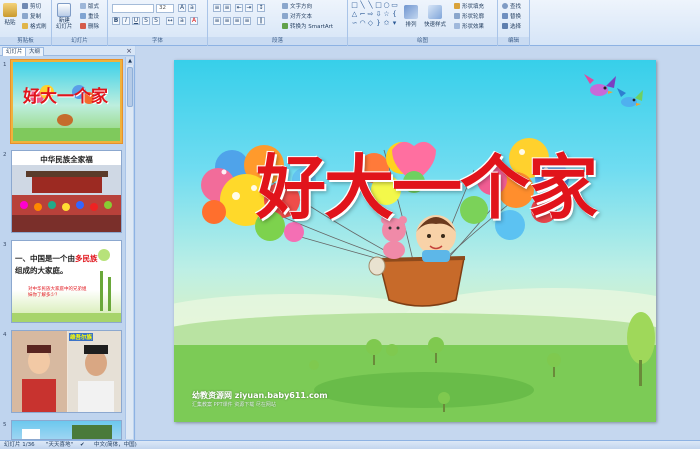  I want to click on align-center-button: ≡, so click(227, 21).